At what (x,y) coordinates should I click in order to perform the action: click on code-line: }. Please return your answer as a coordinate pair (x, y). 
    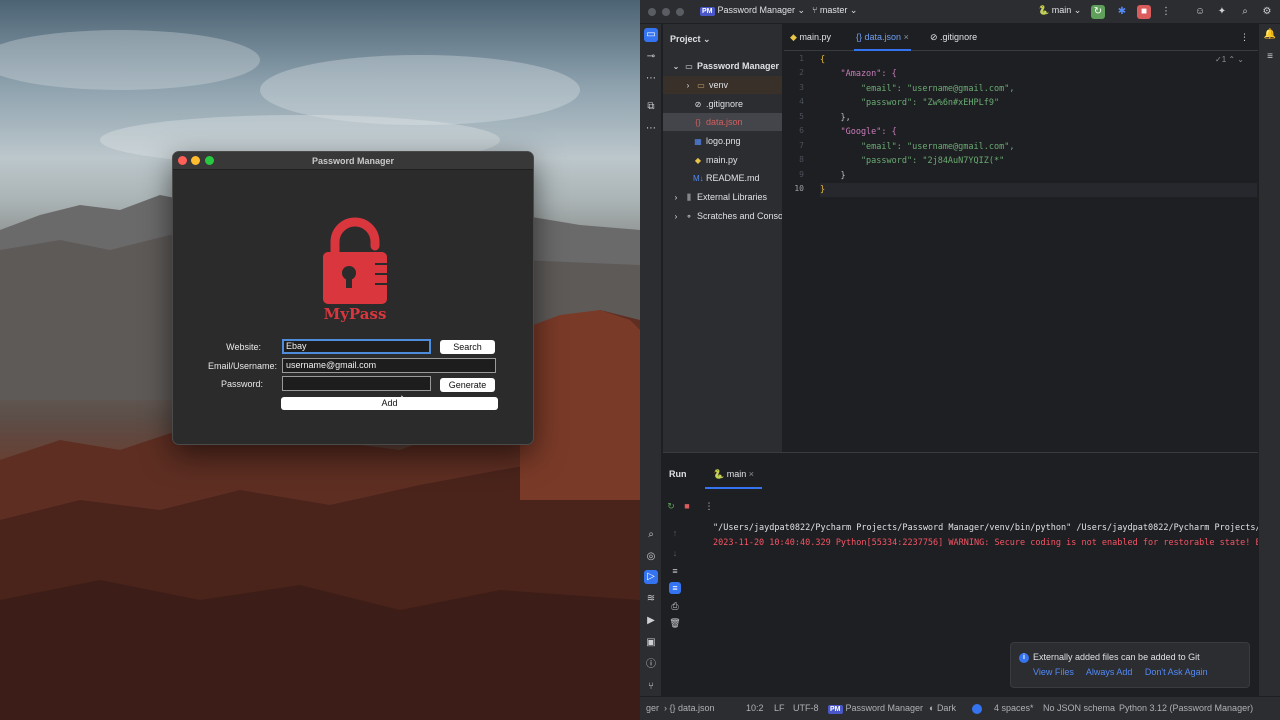
    Looking at the image, I should click on (833, 176).